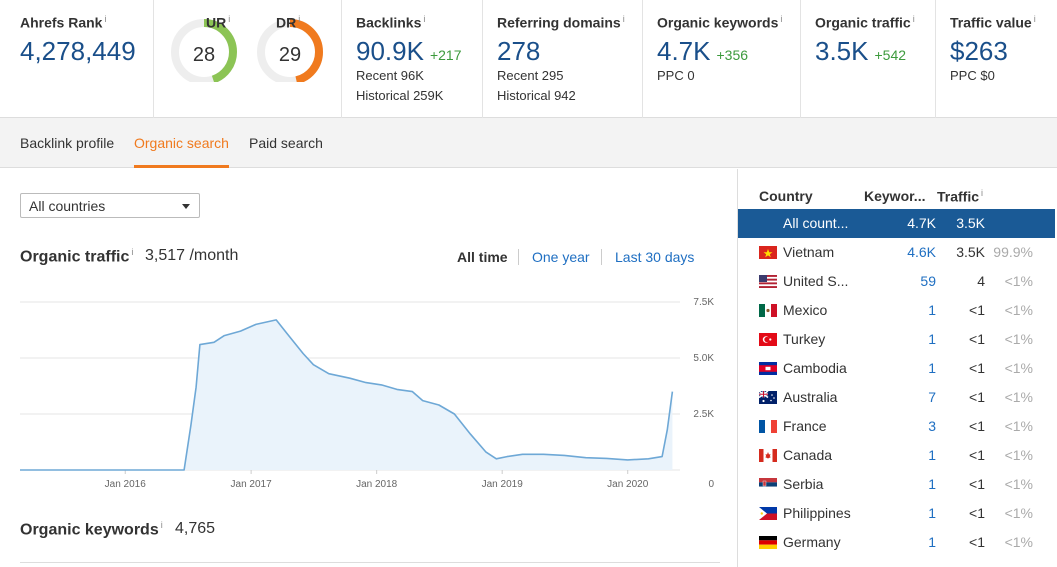 The height and width of the screenshot is (567, 1057). Describe the element at coordinates (928, 281) in the screenshot. I see `keywords-cell: 59` at that location.